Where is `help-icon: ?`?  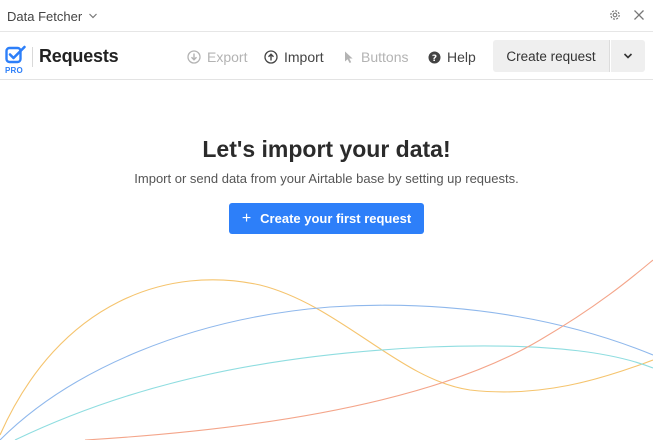
help-icon: ? is located at coordinates (434, 57).